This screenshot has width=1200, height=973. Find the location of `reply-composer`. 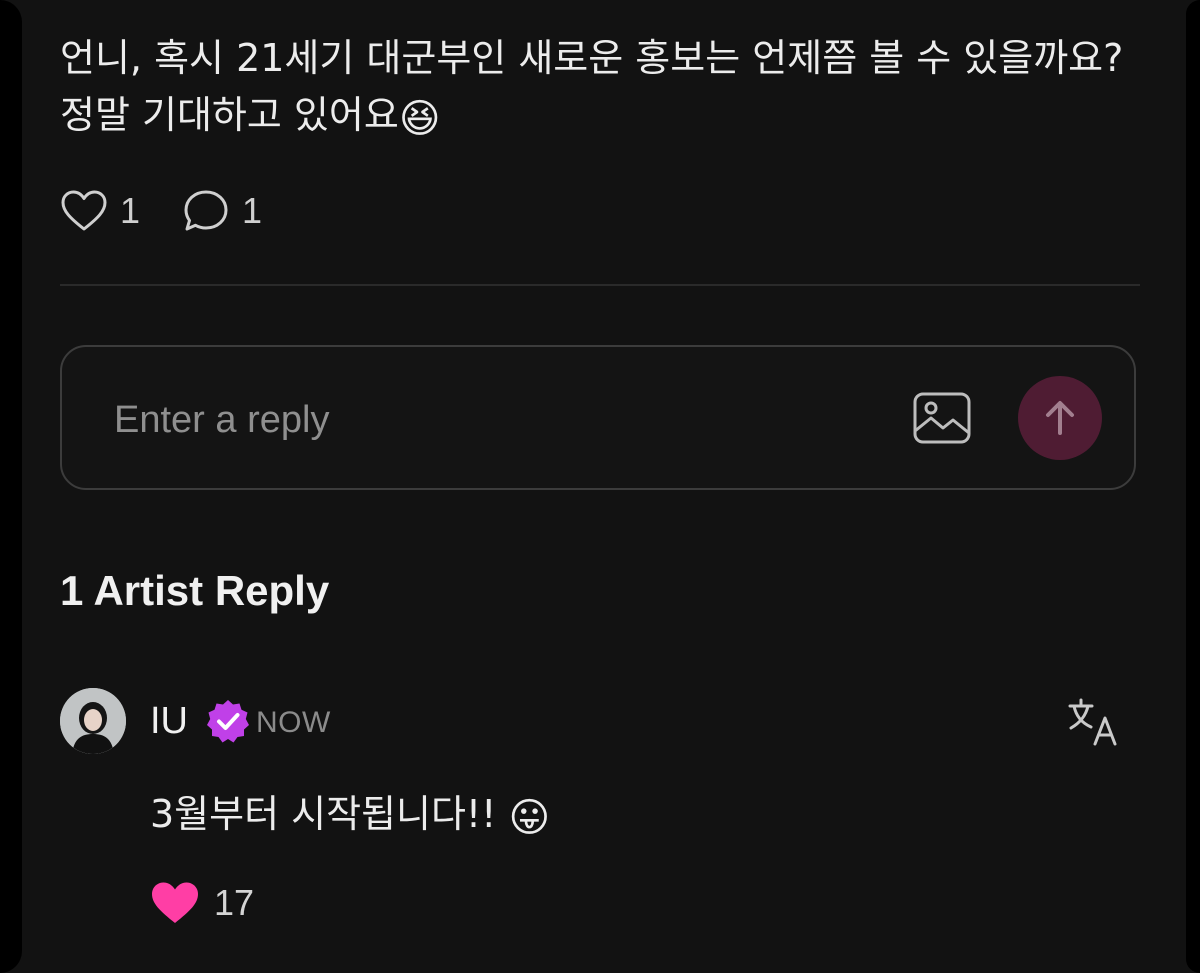

reply-composer is located at coordinates (598, 417).